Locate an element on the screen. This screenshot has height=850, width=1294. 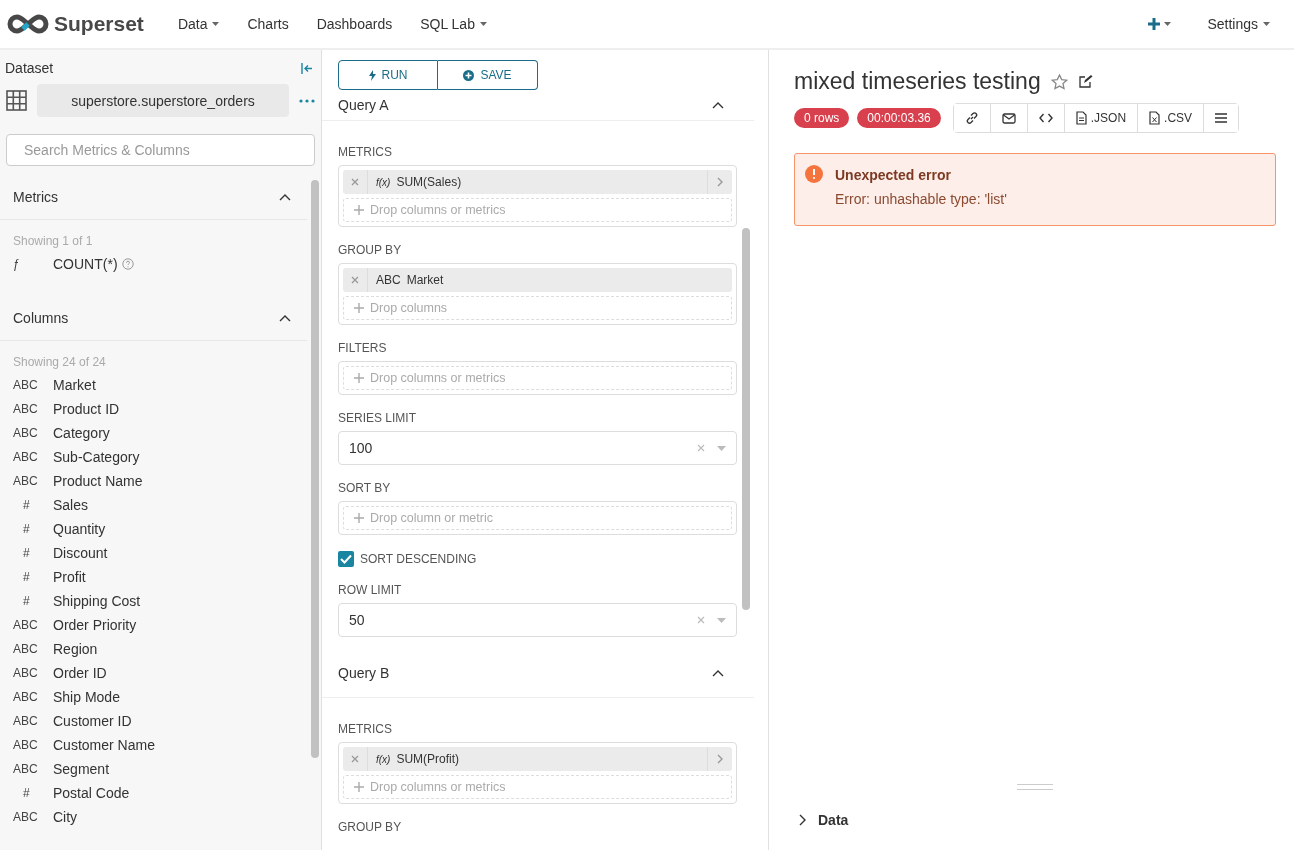
control-label: SERIES LIMIT is located at coordinates (378, 418).